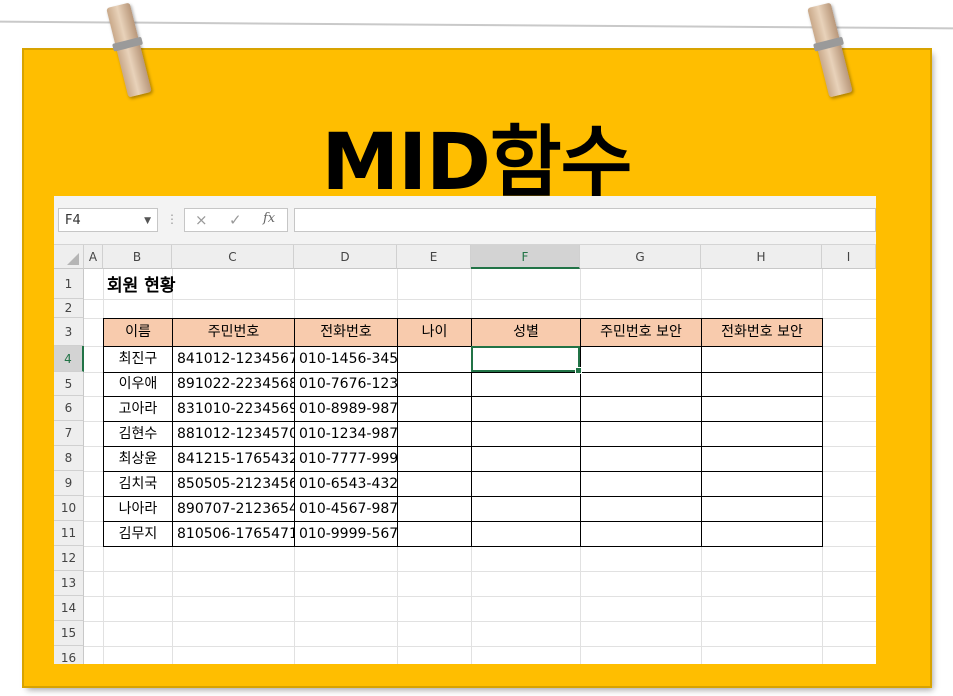  Describe the element at coordinates (526, 332) in the screenshot. I see `header-cell-f: 성별` at that location.